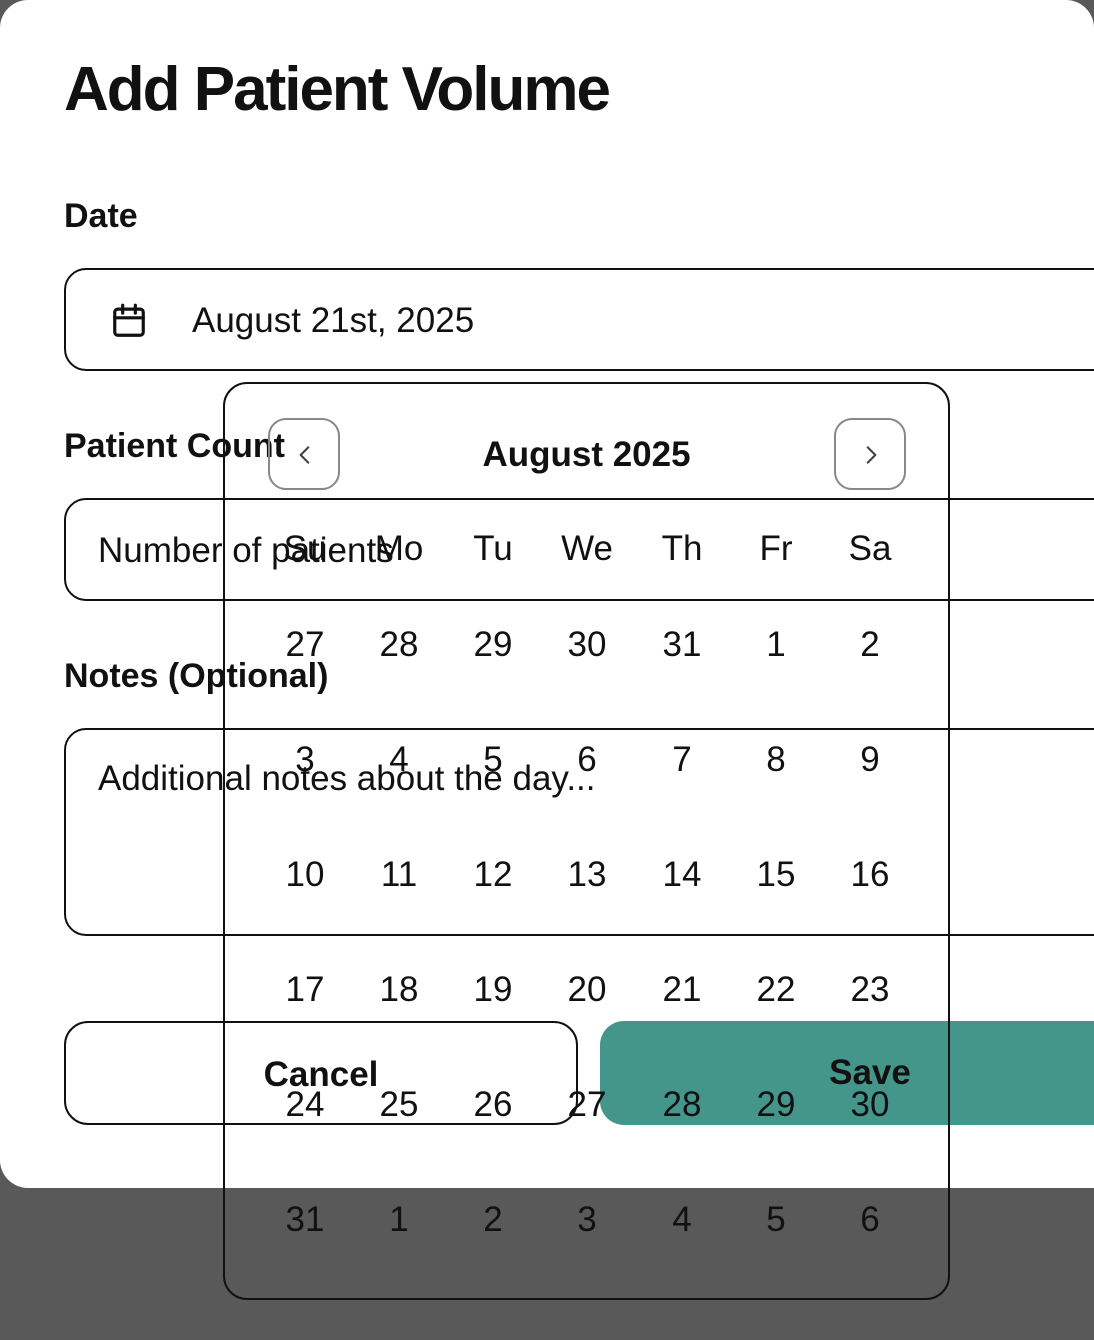  What do you see at coordinates (305, 548) in the screenshot?
I see `weekday-header: Su` at bounding box center [305, 548].